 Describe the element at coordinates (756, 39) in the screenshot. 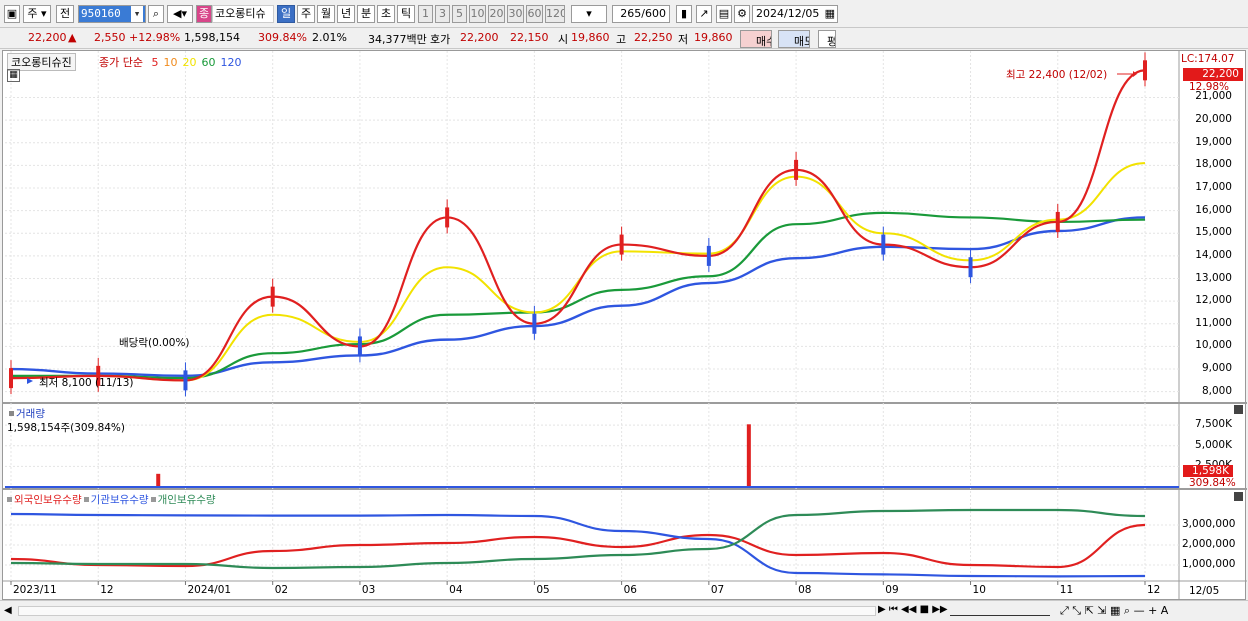

I see `buy-button: 매수` at that location.